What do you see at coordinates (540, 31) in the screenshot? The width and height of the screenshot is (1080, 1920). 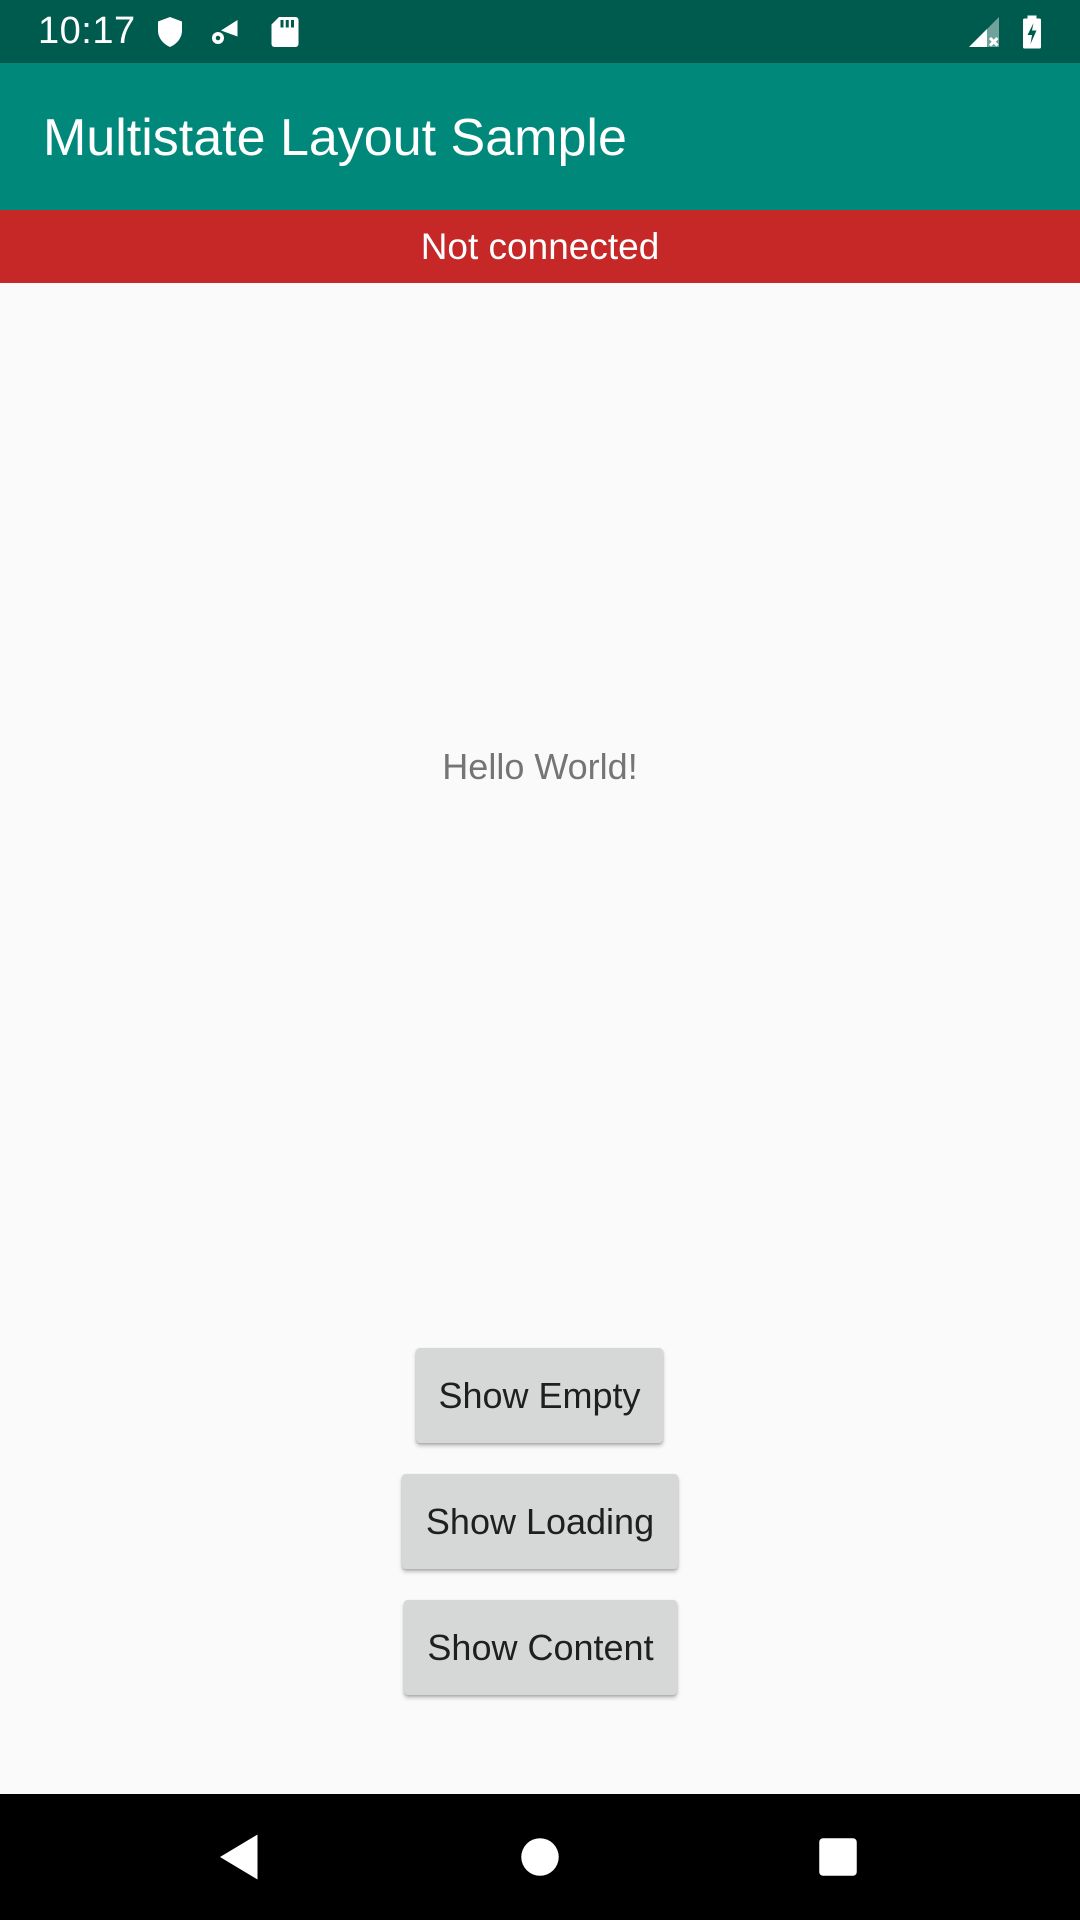 I see `status-bar: 10:17` at bounding box center [540, 31].